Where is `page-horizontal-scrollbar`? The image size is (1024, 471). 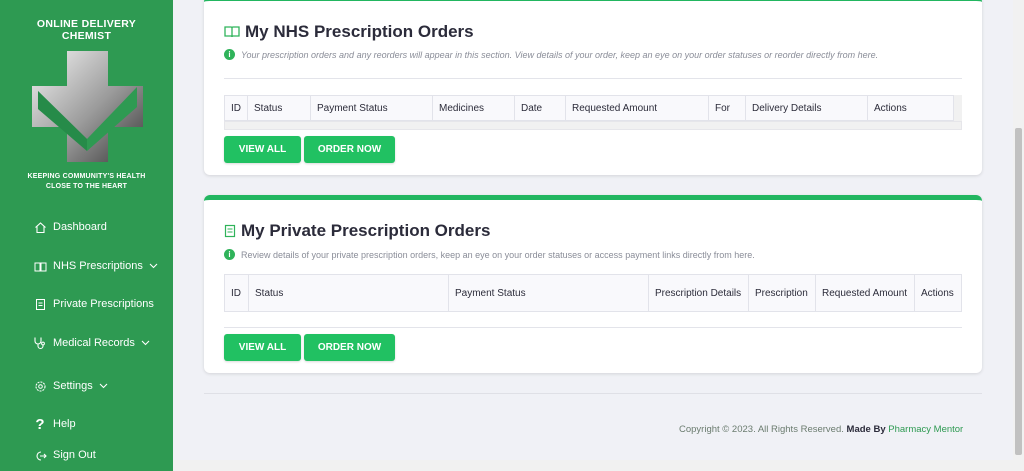 page-horizontal-scrollbar is located at coordinates (593, 465).